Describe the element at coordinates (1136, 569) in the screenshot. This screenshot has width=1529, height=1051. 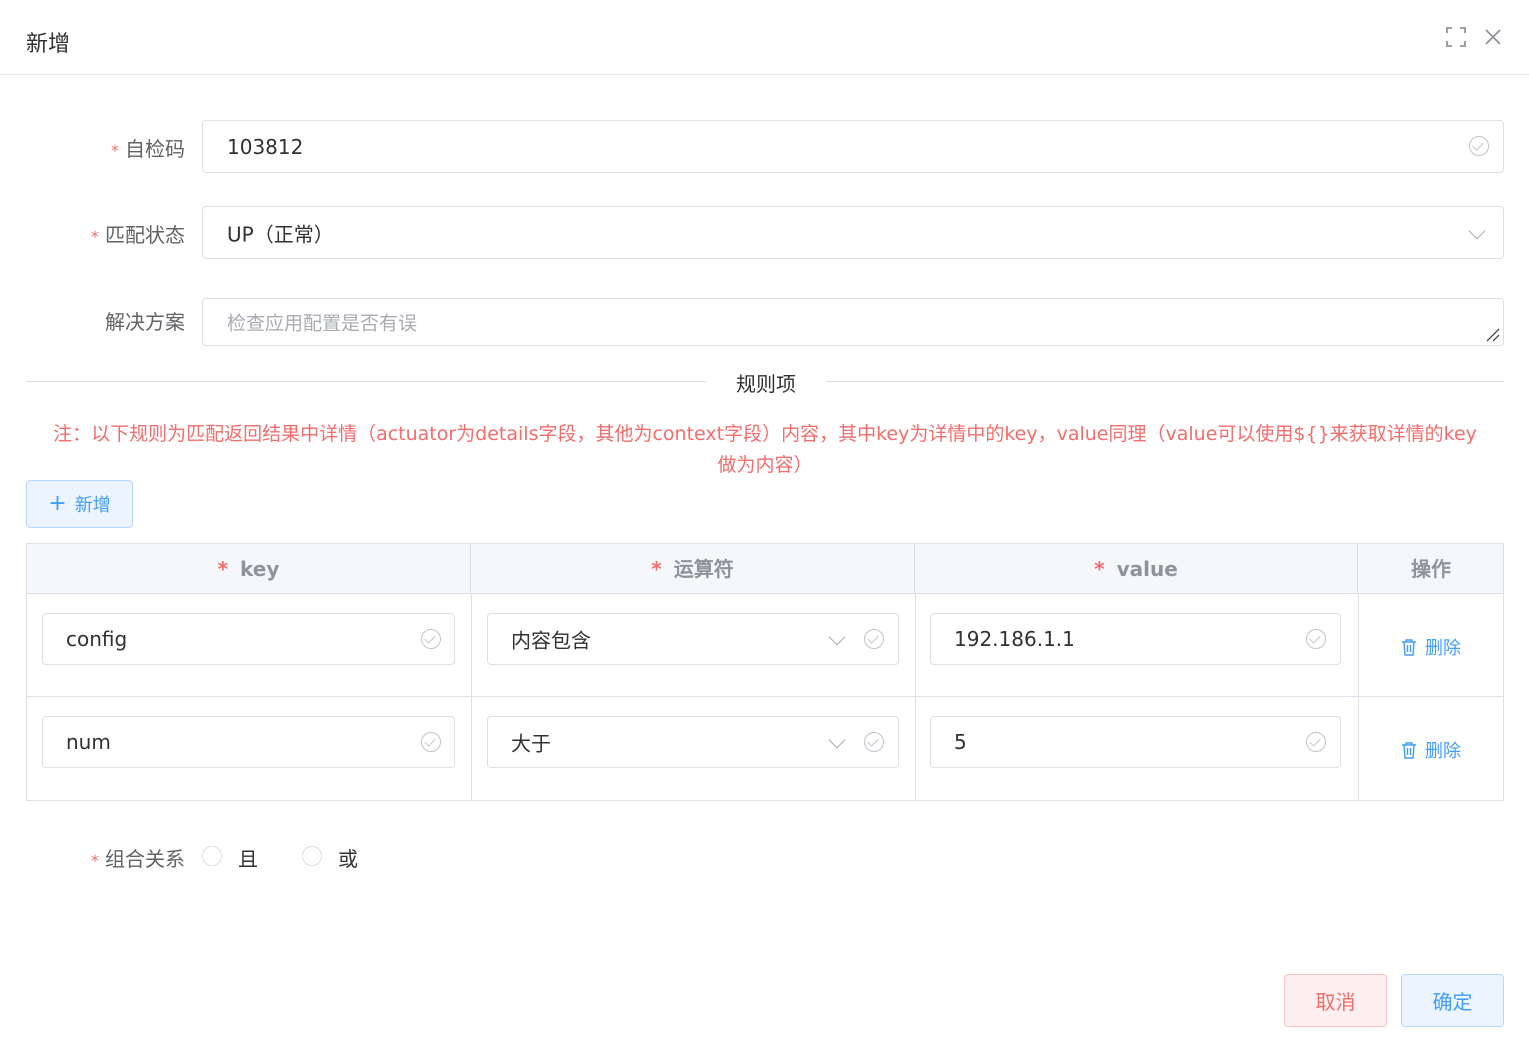
I see `column-header-value: * value` at that location.